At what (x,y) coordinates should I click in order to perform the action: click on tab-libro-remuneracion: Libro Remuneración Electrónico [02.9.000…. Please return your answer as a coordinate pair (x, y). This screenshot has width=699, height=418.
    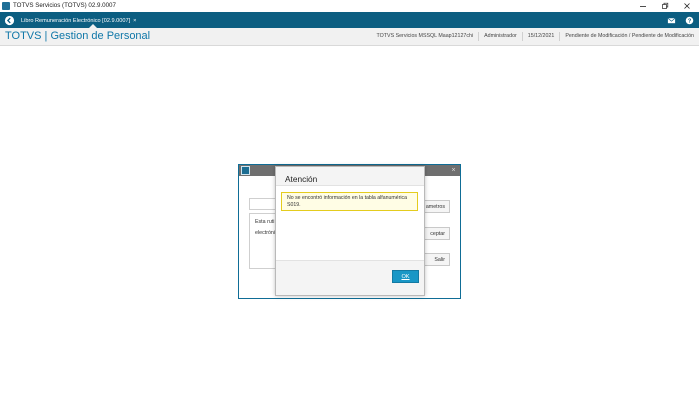
    Looking at the image, I should click on (78, 21).